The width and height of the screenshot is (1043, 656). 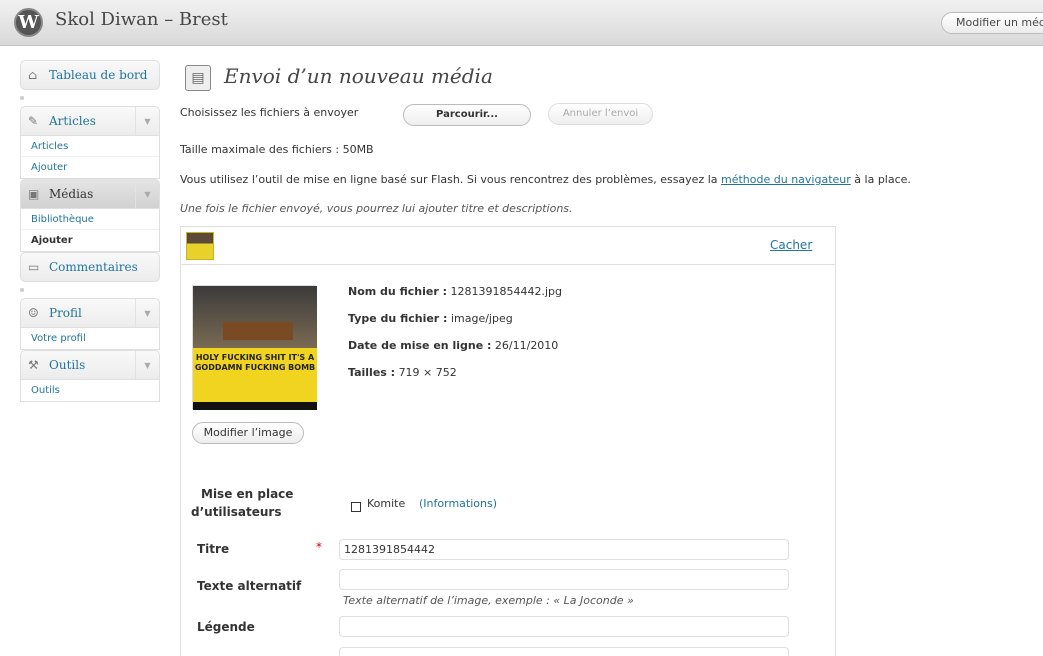 I want to click on submenu-articles: Articles Ajouter, so click(x=90, y=157).